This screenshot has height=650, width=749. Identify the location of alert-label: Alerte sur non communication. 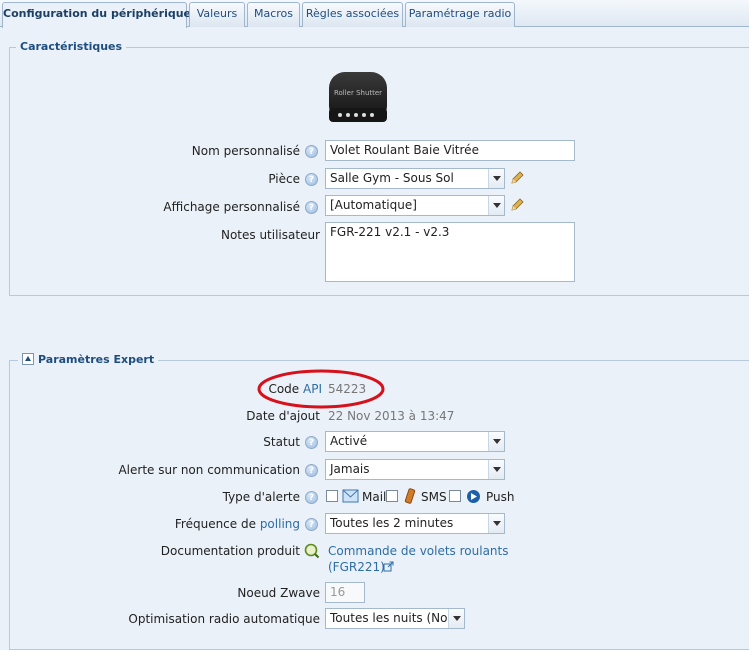
(209, 470).